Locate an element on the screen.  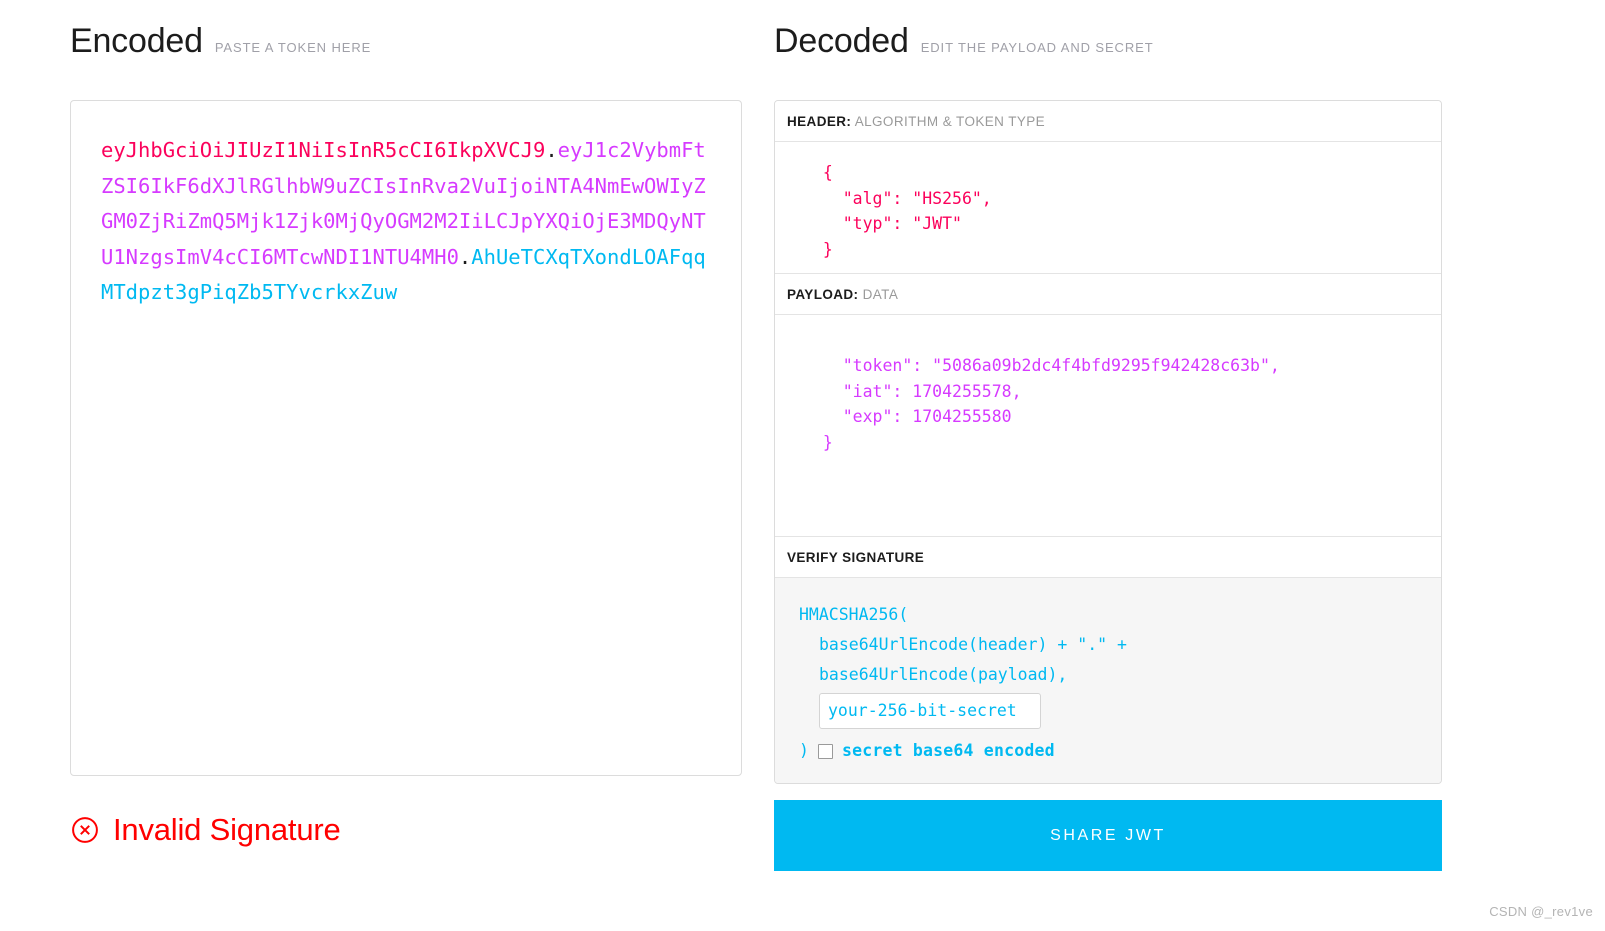
payload-label-key: PAYLOAD: is located at coordinates (823, 294).